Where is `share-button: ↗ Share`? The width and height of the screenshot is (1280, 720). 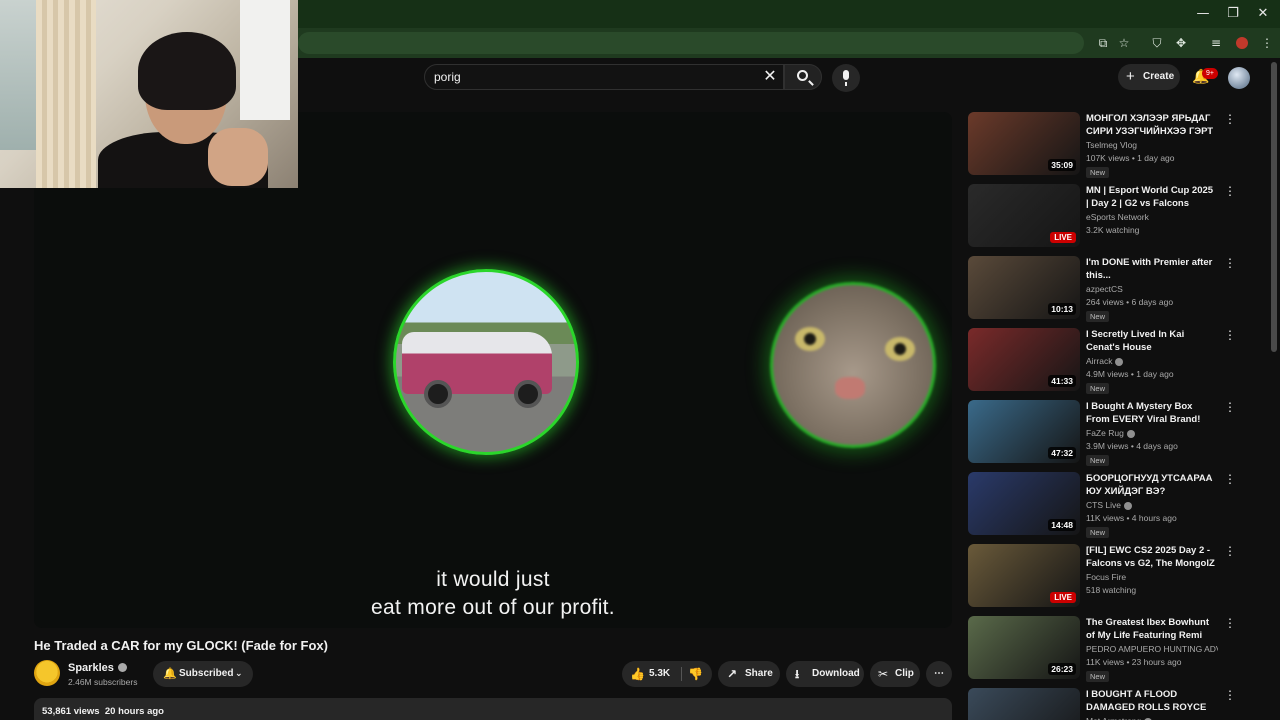
share-button: ↗ Share is located at coordinates (749, 674).